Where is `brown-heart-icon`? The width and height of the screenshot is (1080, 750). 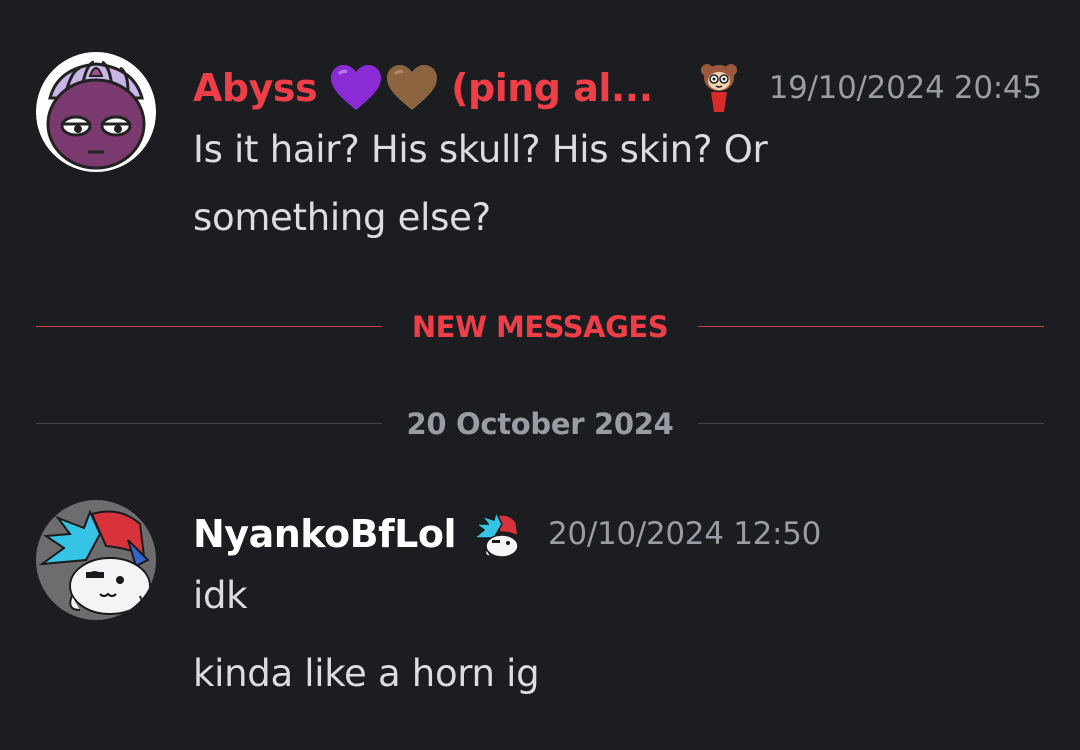 brown-heart-icon is located at coordinates (412, 88).